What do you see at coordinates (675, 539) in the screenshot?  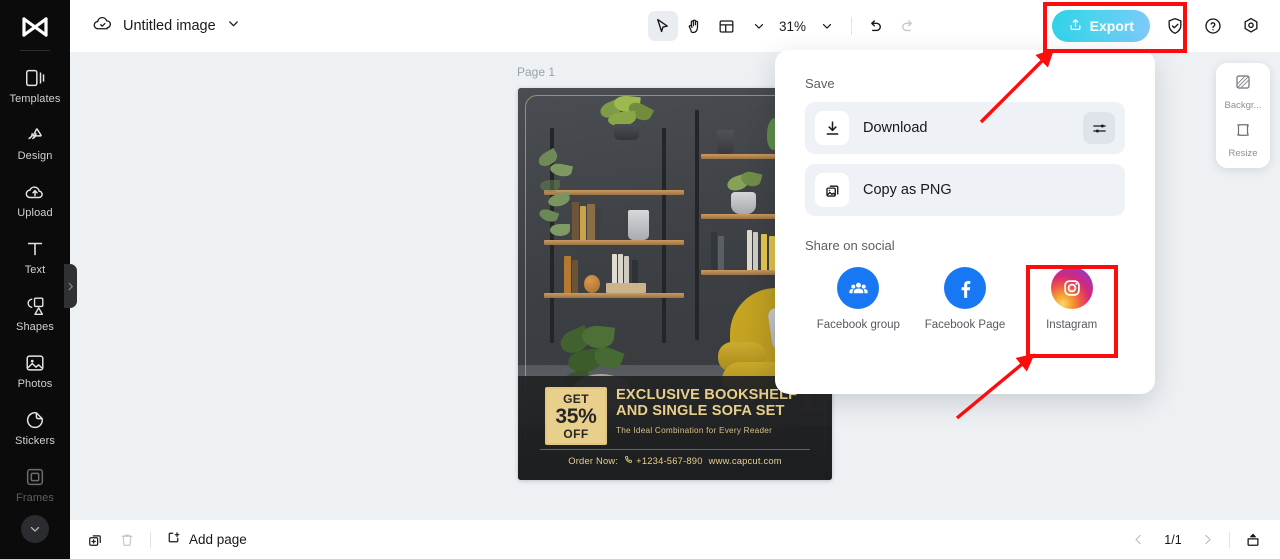 I see `bottom-toolbar: Add page 1/1` at bounding box center [675, 539].